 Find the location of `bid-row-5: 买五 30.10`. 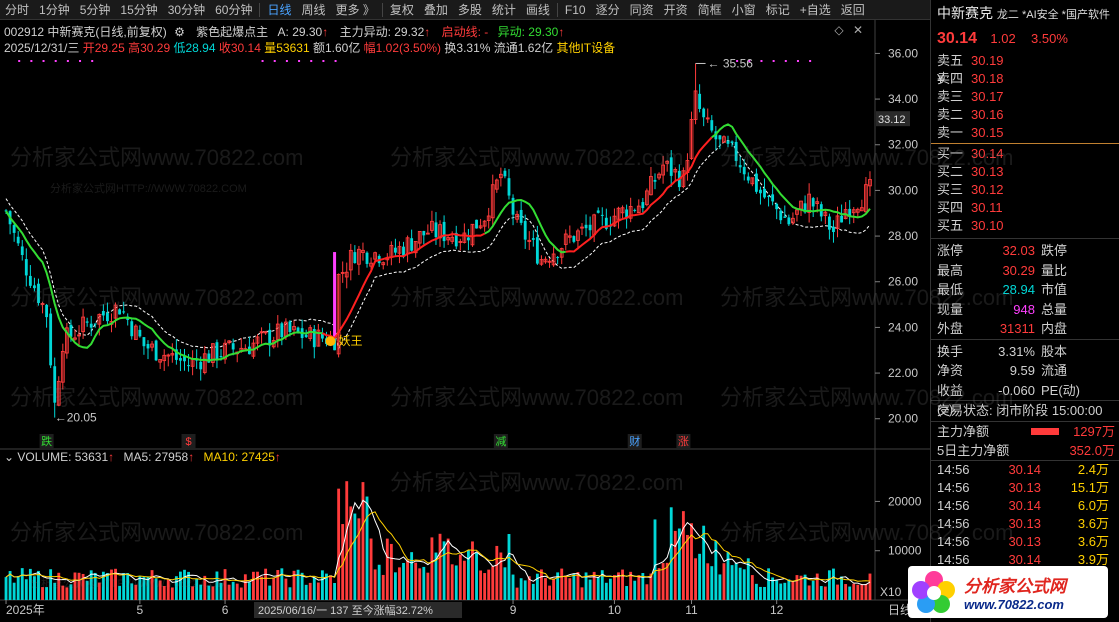

bid-row-5: 买五 30.10 is located at coordinates (1025, 226).